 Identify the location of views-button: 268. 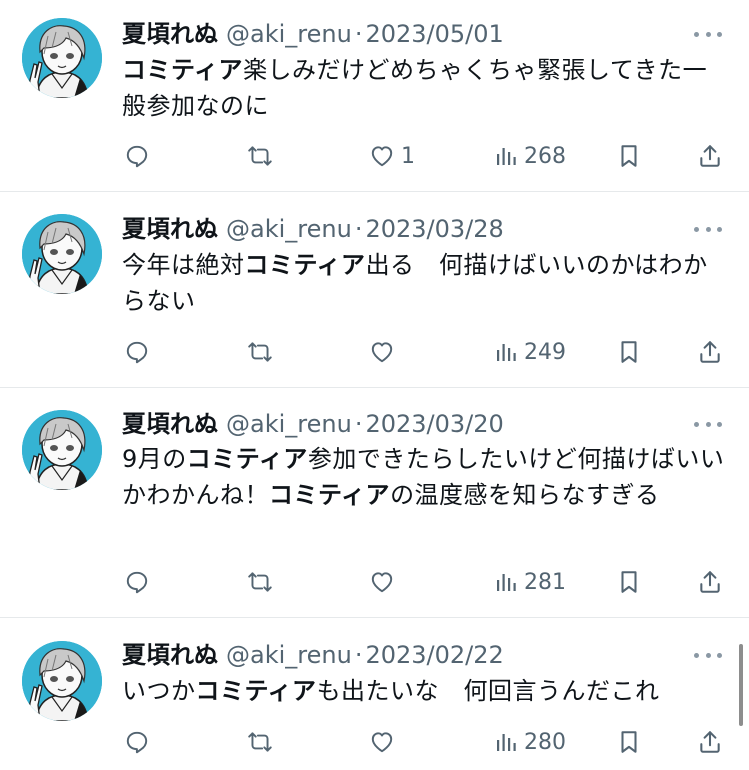
(530, 156).